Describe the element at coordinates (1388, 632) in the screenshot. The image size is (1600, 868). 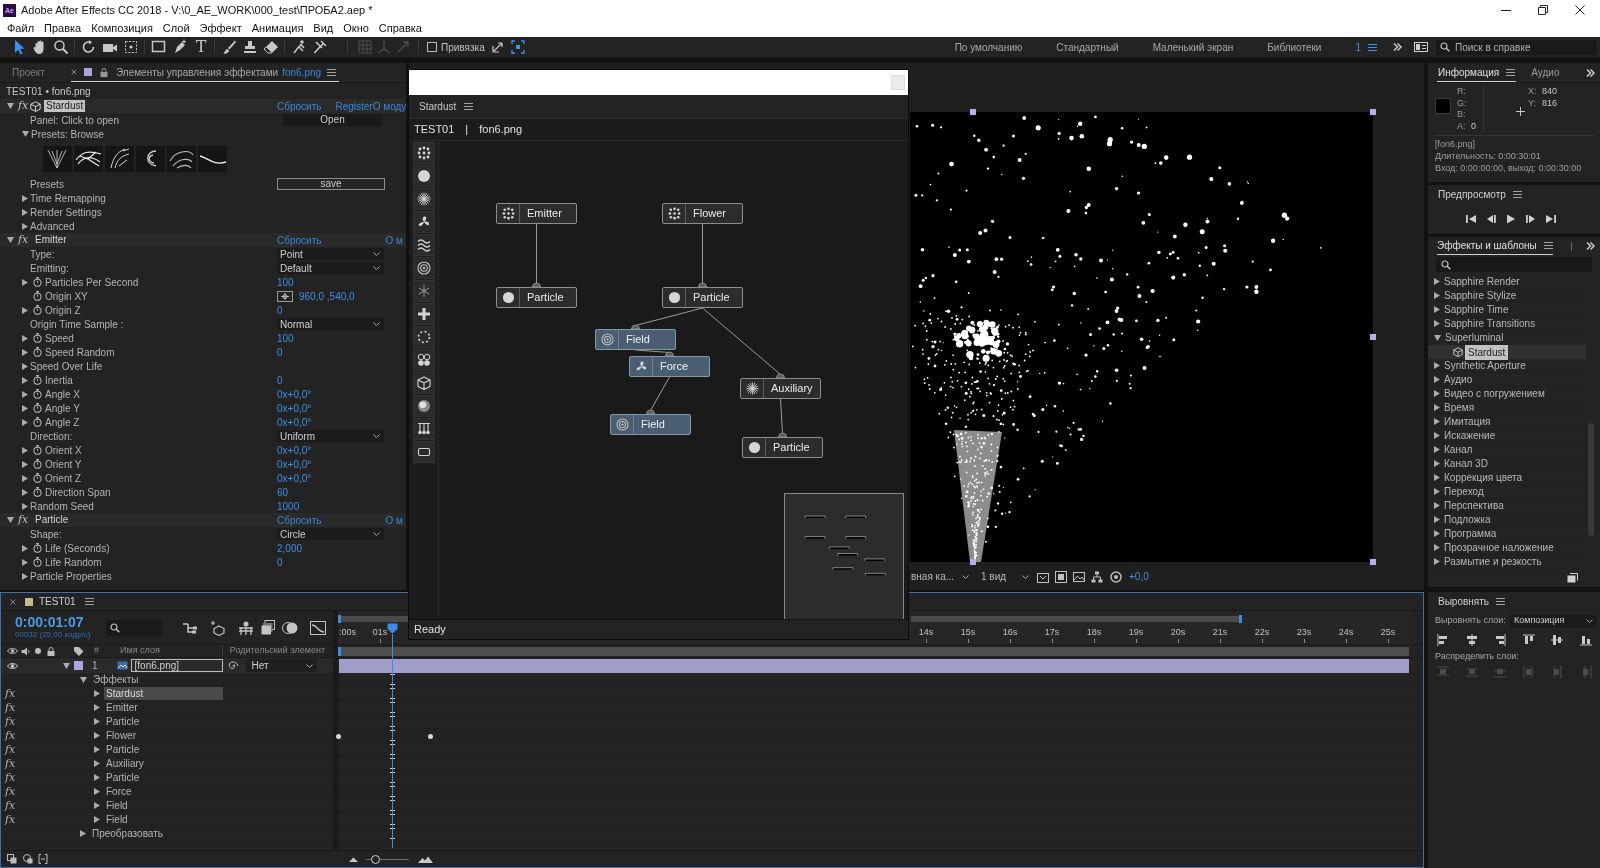
I see `time-label: 25s` at that location.